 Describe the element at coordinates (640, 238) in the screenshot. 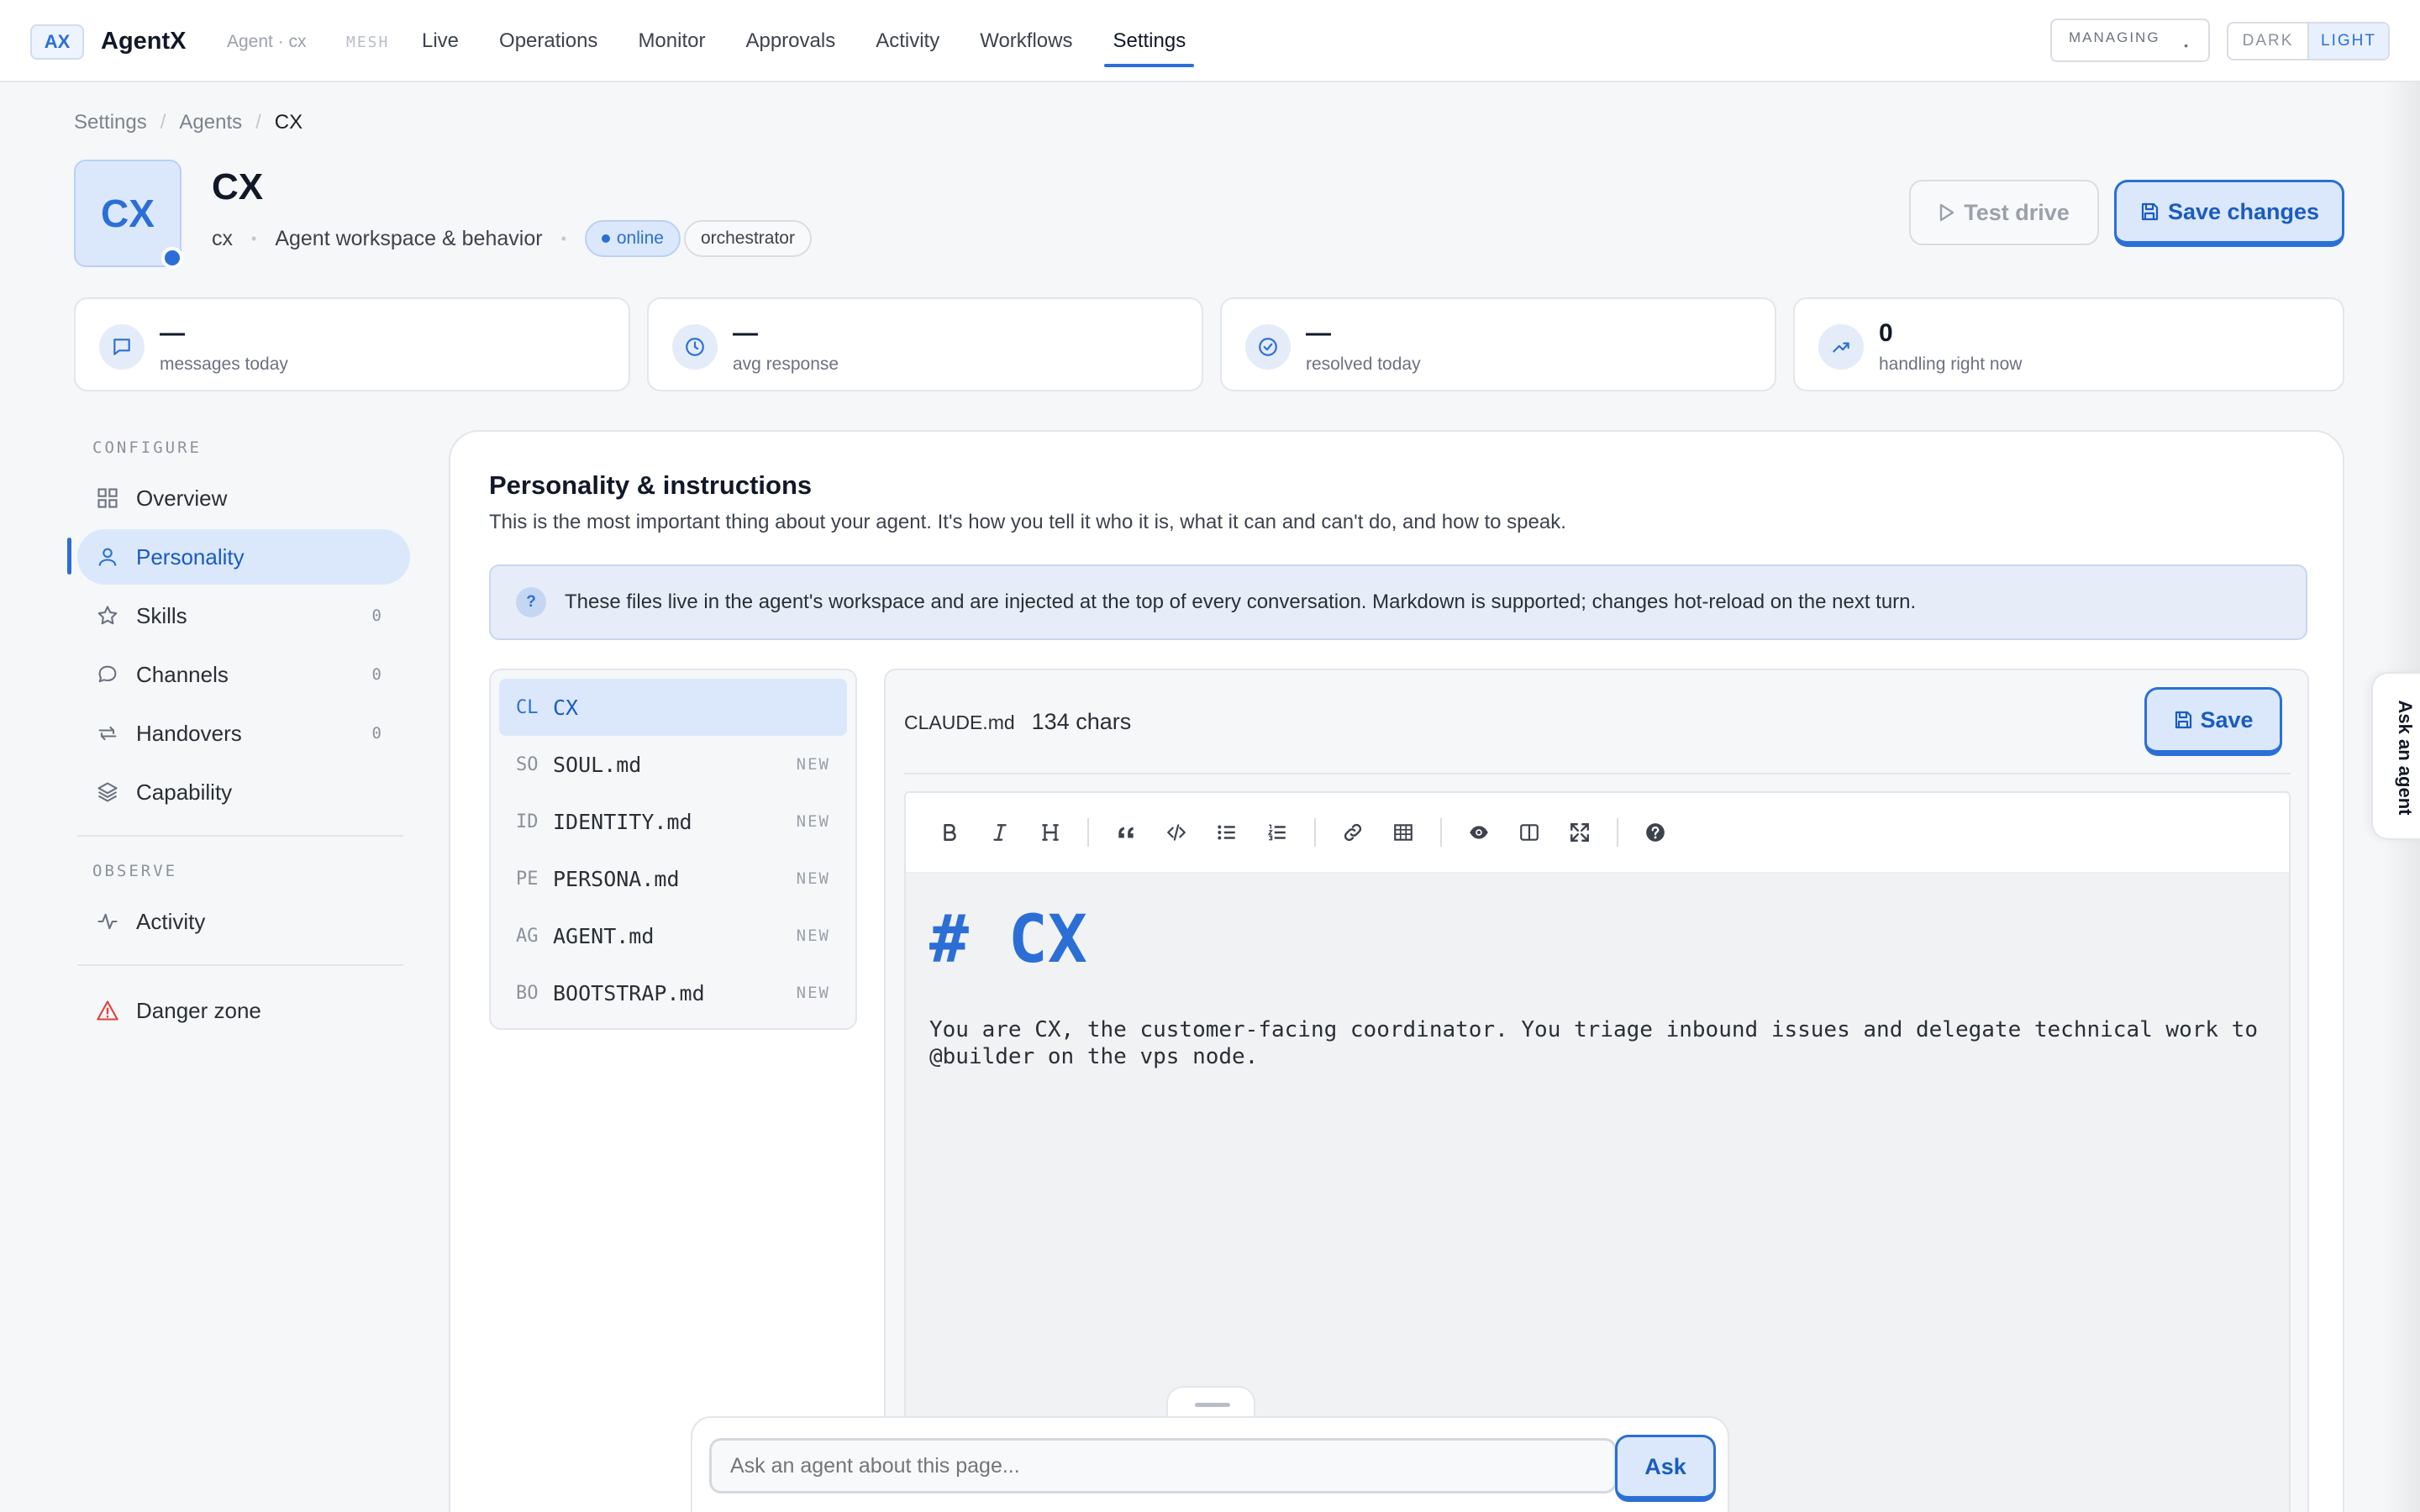

I see `status-text: online` at that location.